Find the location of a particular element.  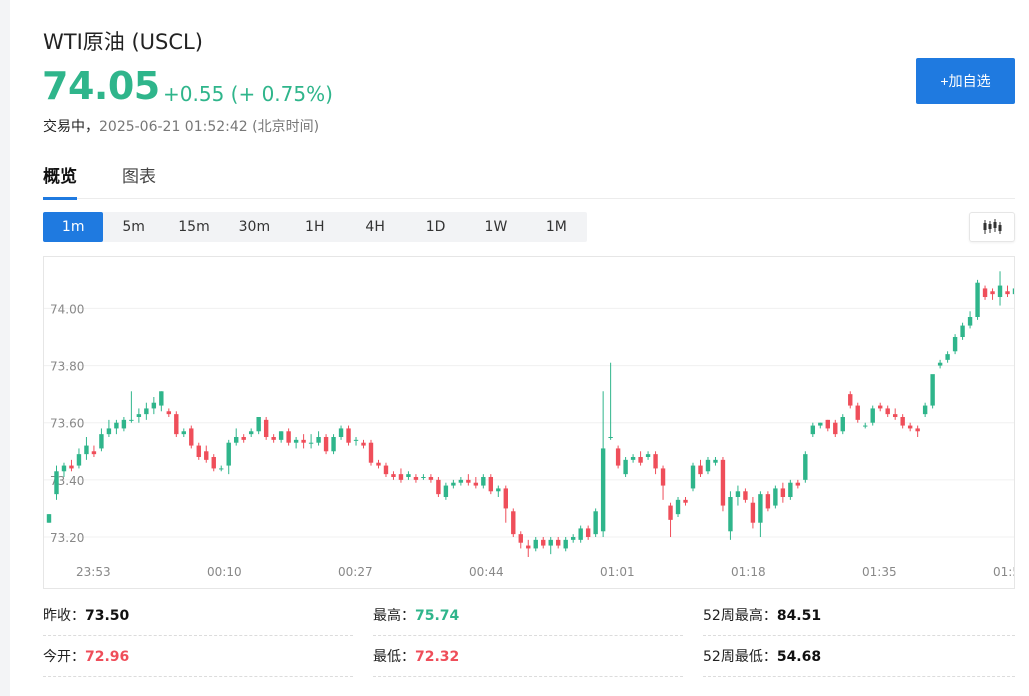

status-text: 交易中， is located at coordinates (71, 127).